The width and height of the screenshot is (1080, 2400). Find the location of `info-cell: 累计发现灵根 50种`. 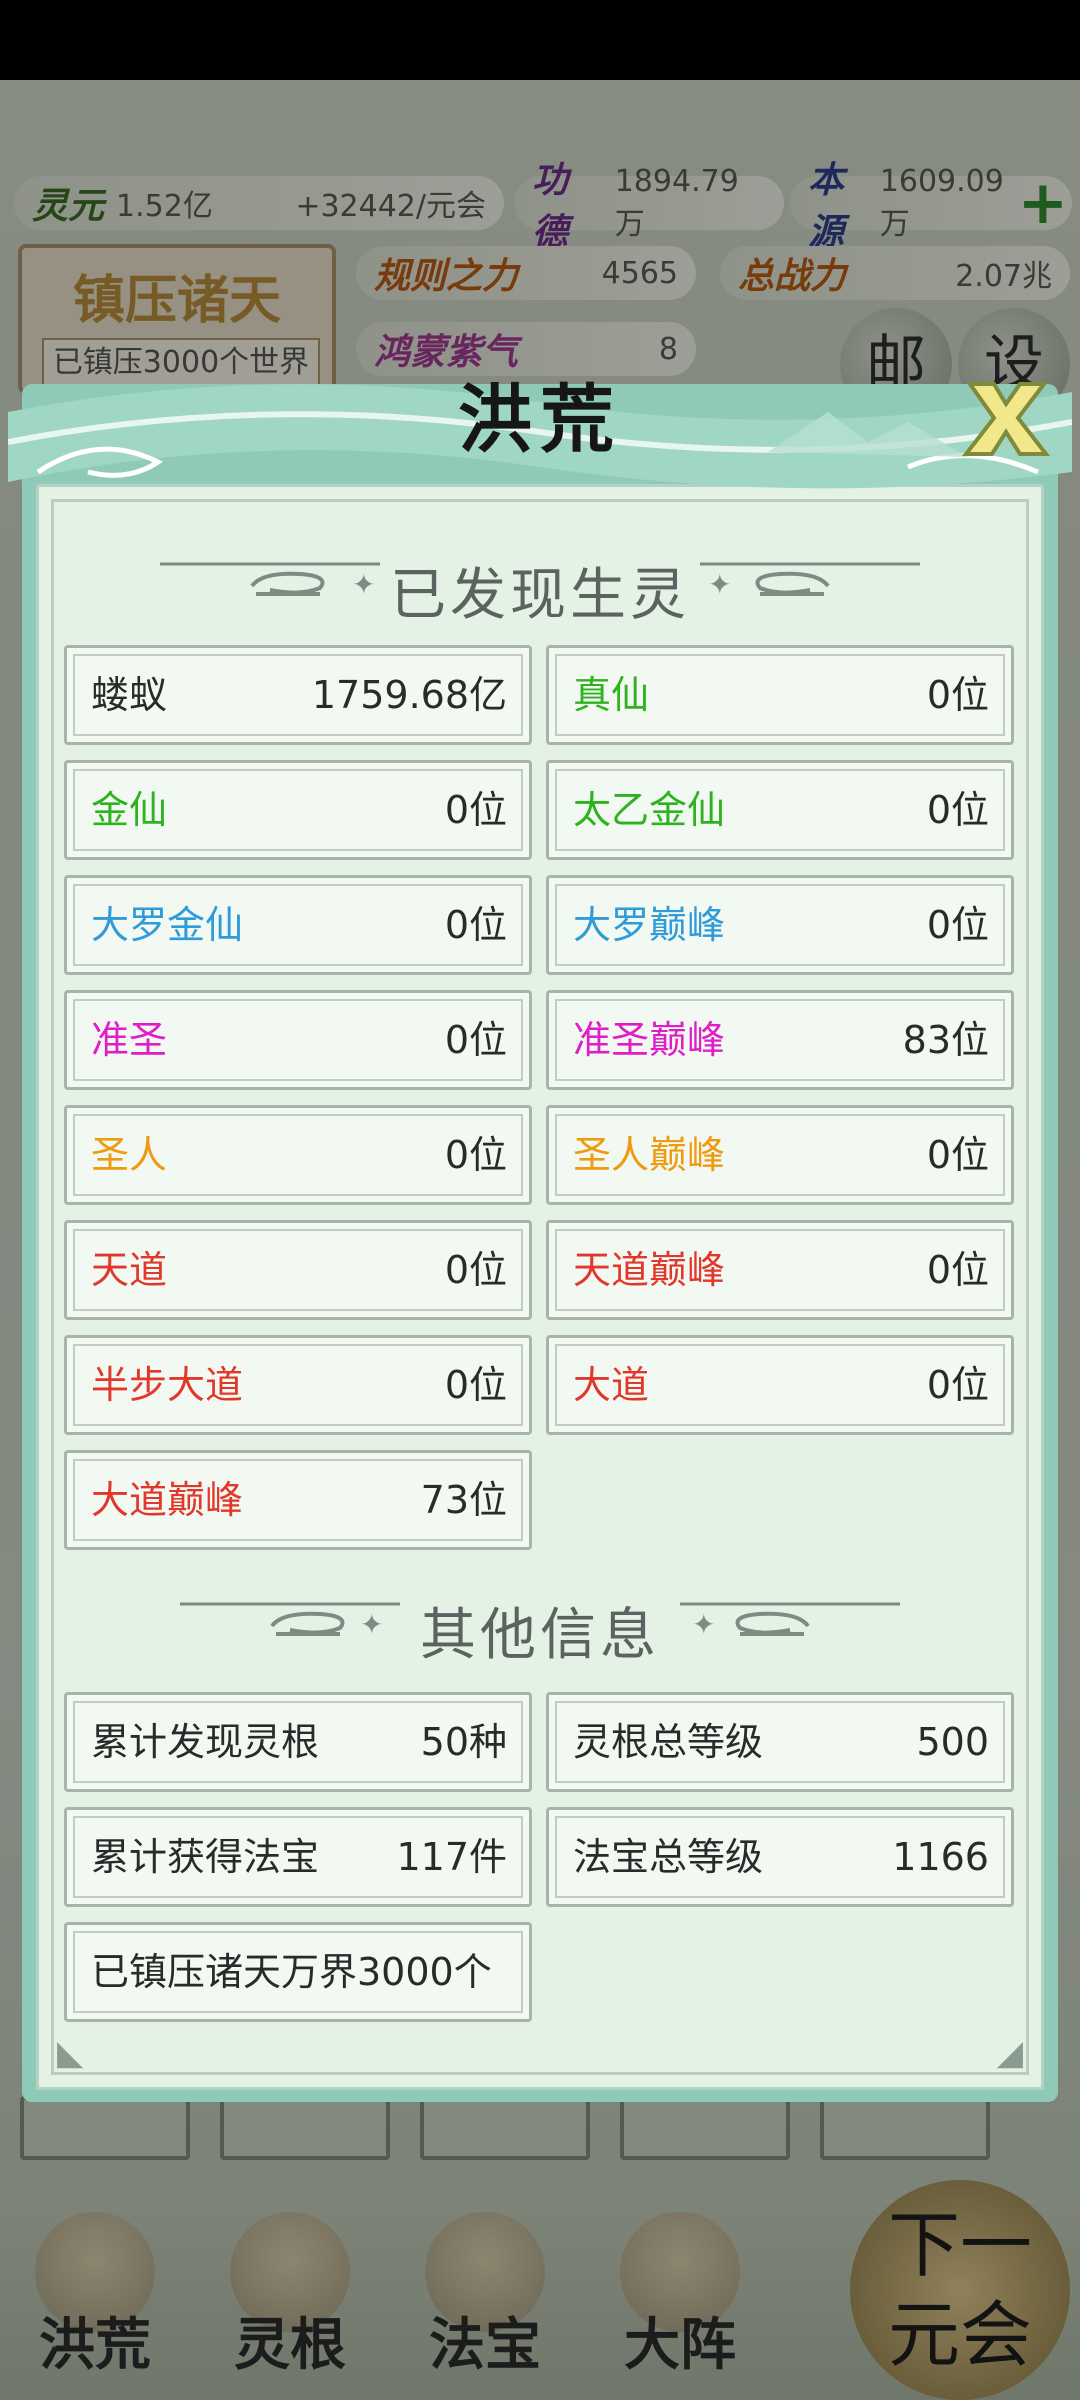

info-cell: 累计发现灵根 50种 is located at coordinates (298, 1742).